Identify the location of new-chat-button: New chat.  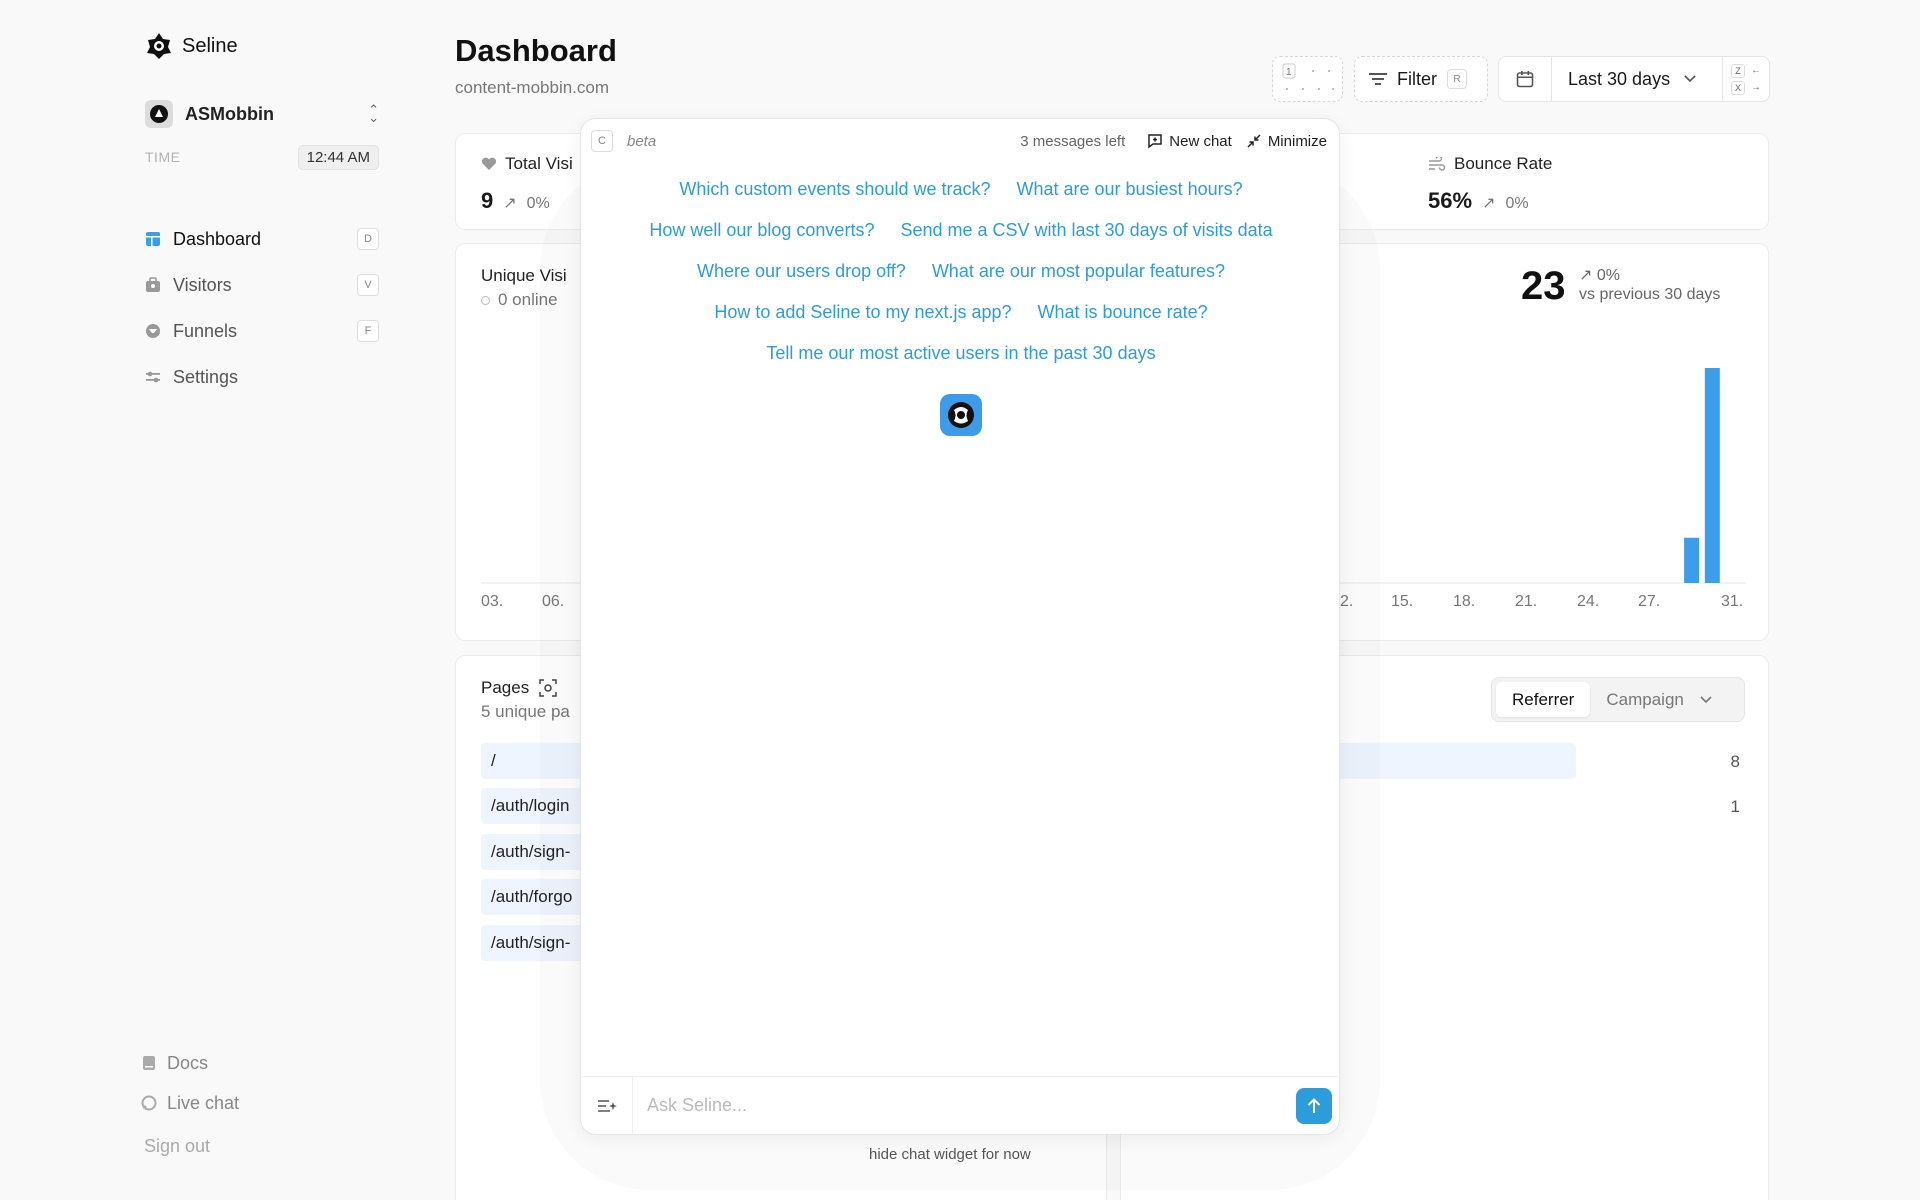
(1189, 141).